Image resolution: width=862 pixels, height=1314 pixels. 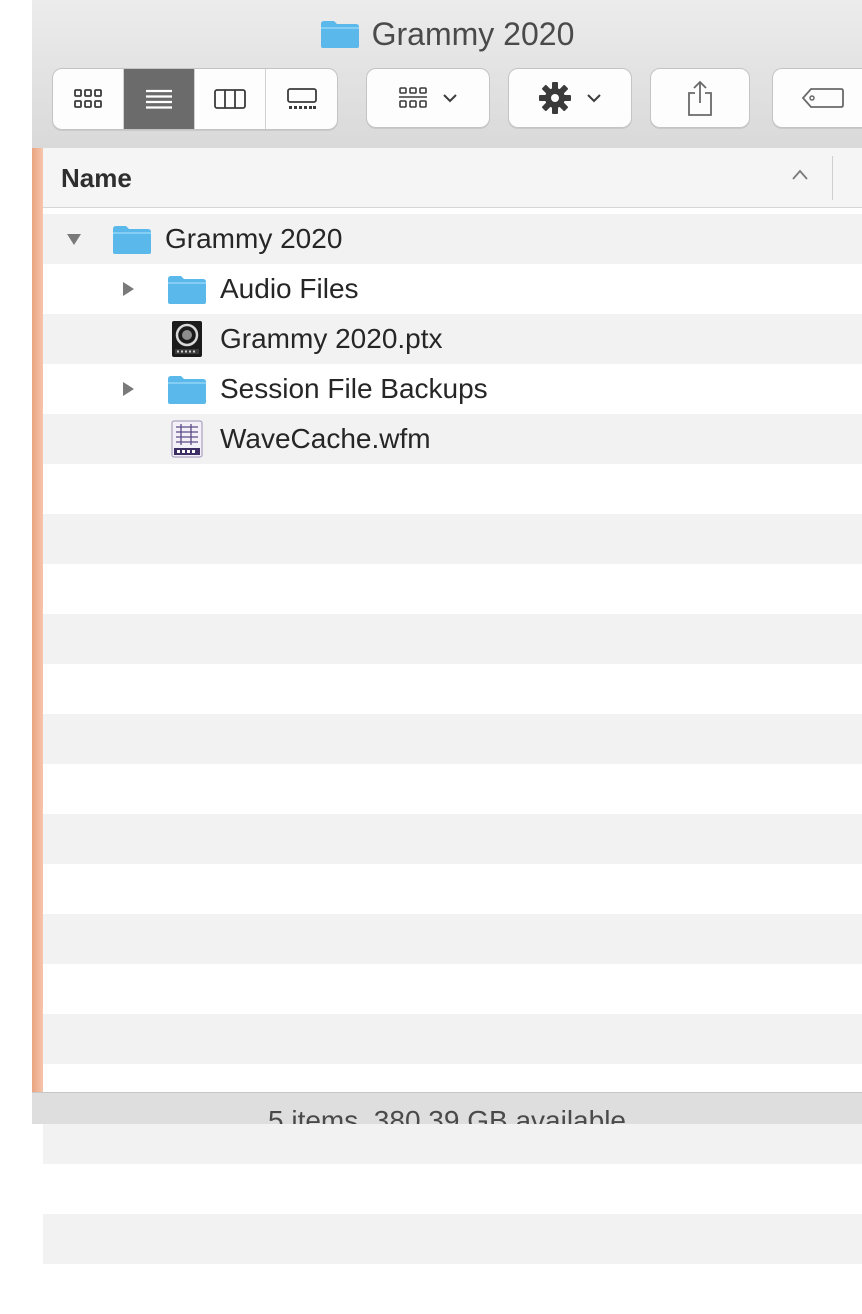 I want to click on share-icon, so click(x=700, y=98).